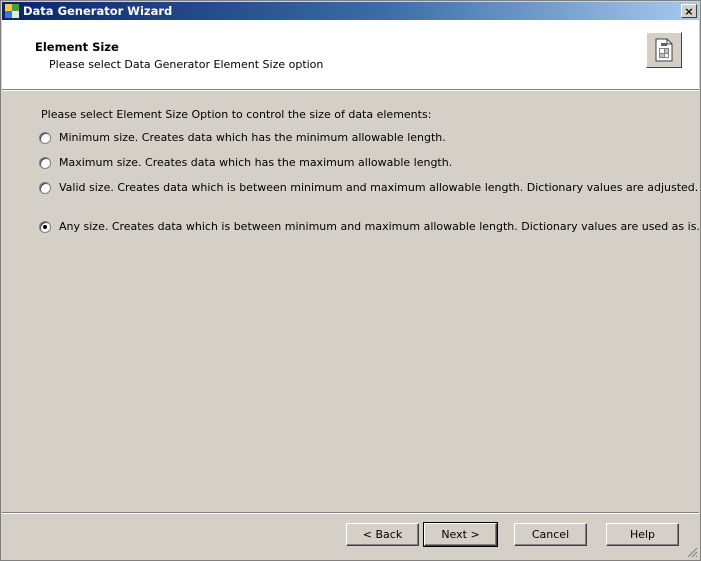 The height and width of the screenshot is (561, 701). I want to click on document-wizard-icon, so click(664, 50).